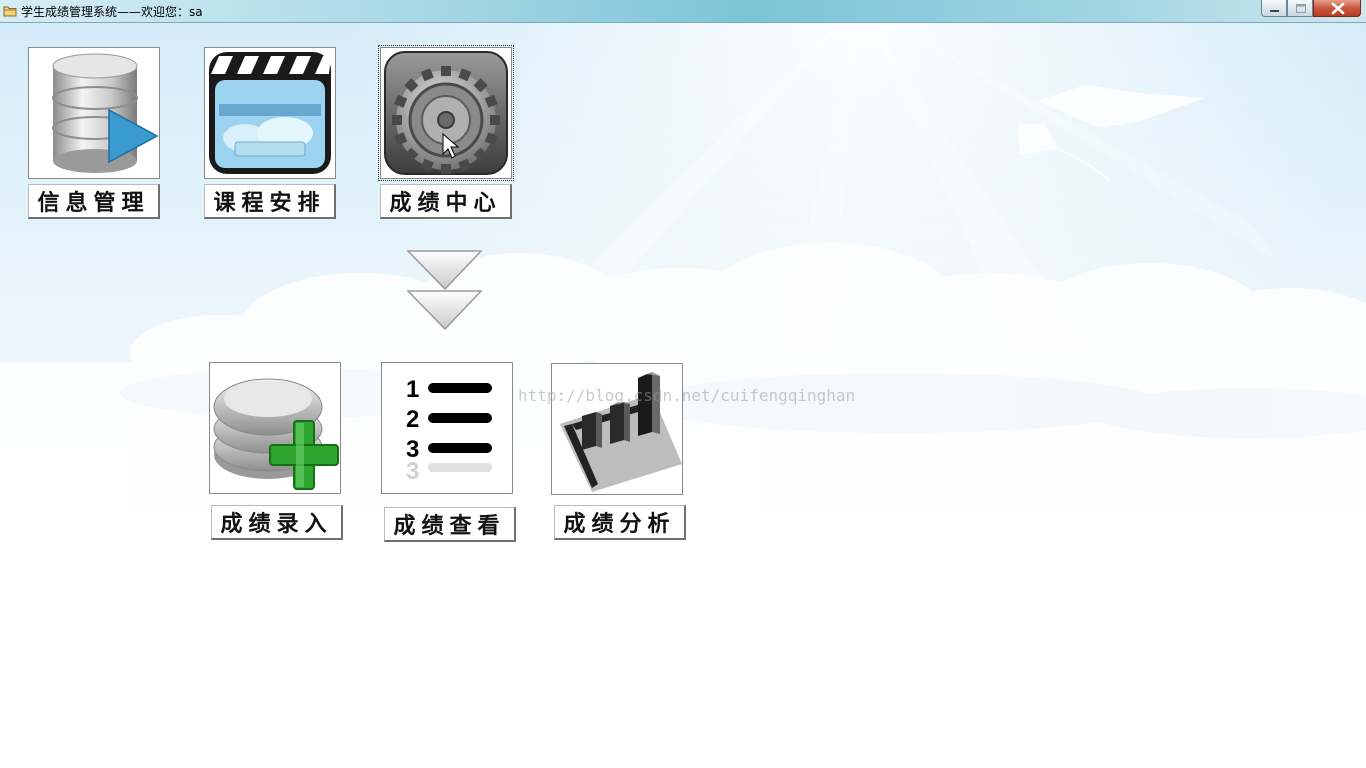  What do you see at coordinates (1274, 11) in the screenshot?
I see `minimize-icon` at bounding box center [1274, 11].